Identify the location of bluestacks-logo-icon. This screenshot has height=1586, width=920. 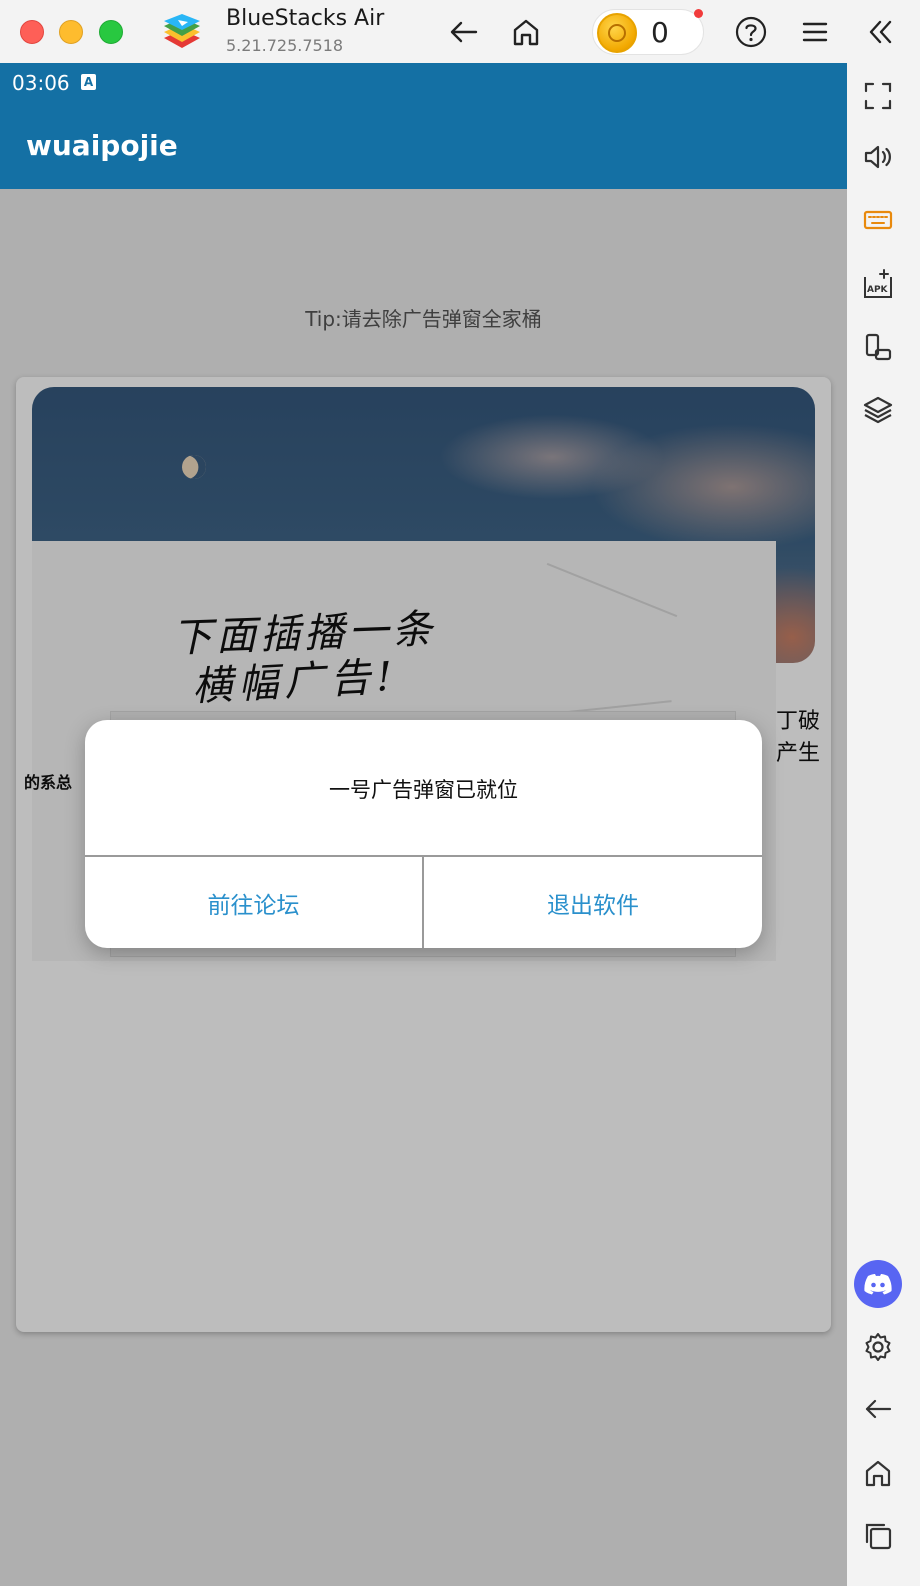
(182, 31).